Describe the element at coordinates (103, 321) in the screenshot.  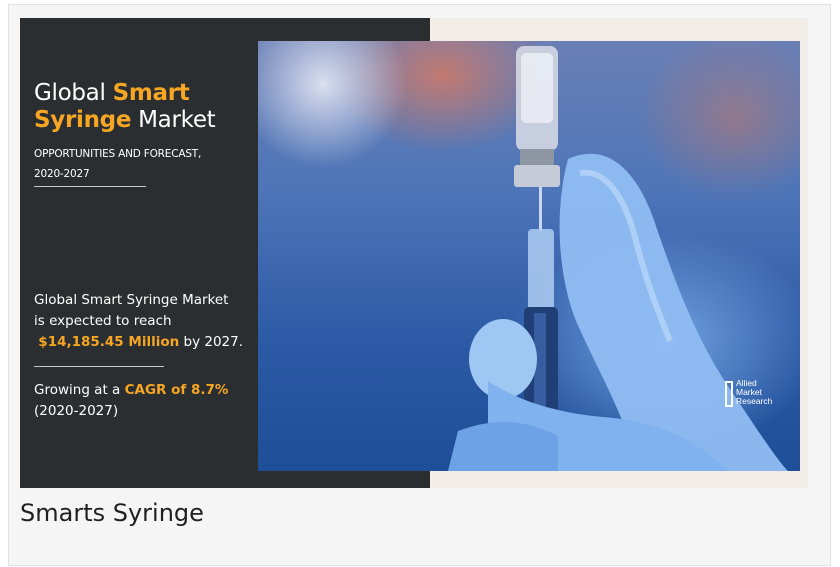
I see `stat-line-2: is expected to reach` at that location.